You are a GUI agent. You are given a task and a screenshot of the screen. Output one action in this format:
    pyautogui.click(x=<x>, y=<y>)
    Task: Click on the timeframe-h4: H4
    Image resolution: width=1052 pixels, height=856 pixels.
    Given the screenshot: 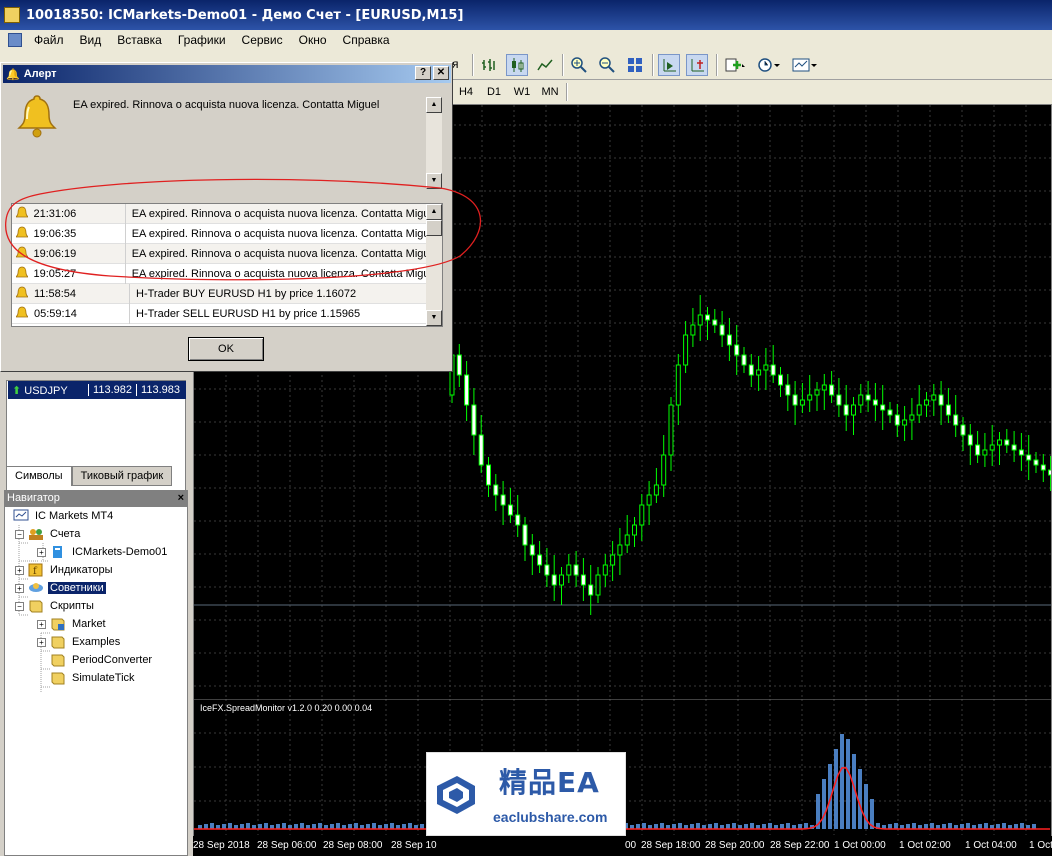 What is the action you would take?
    pyautogui.click(x=466, y=92)
    